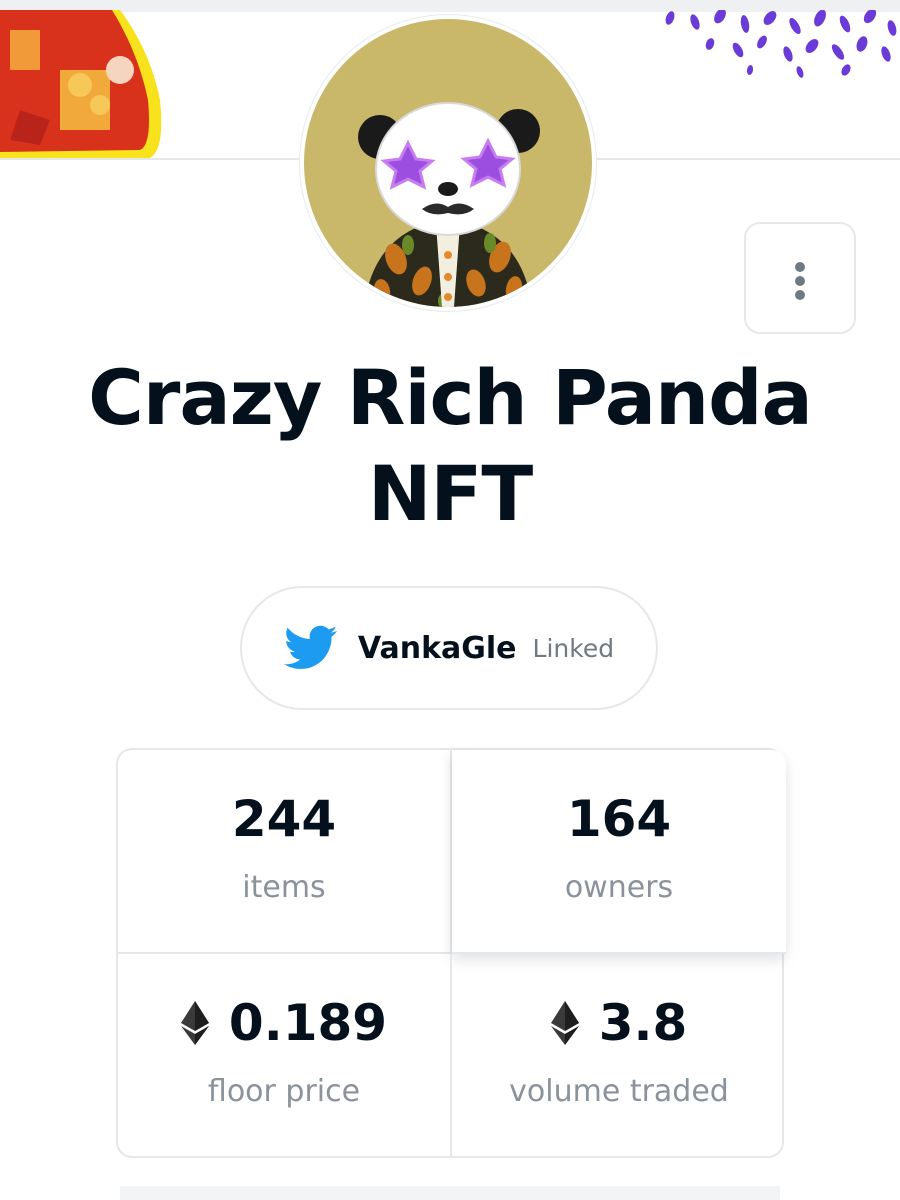  I want to click on twitter-link: VankaGle Linked, so click(449, 648).